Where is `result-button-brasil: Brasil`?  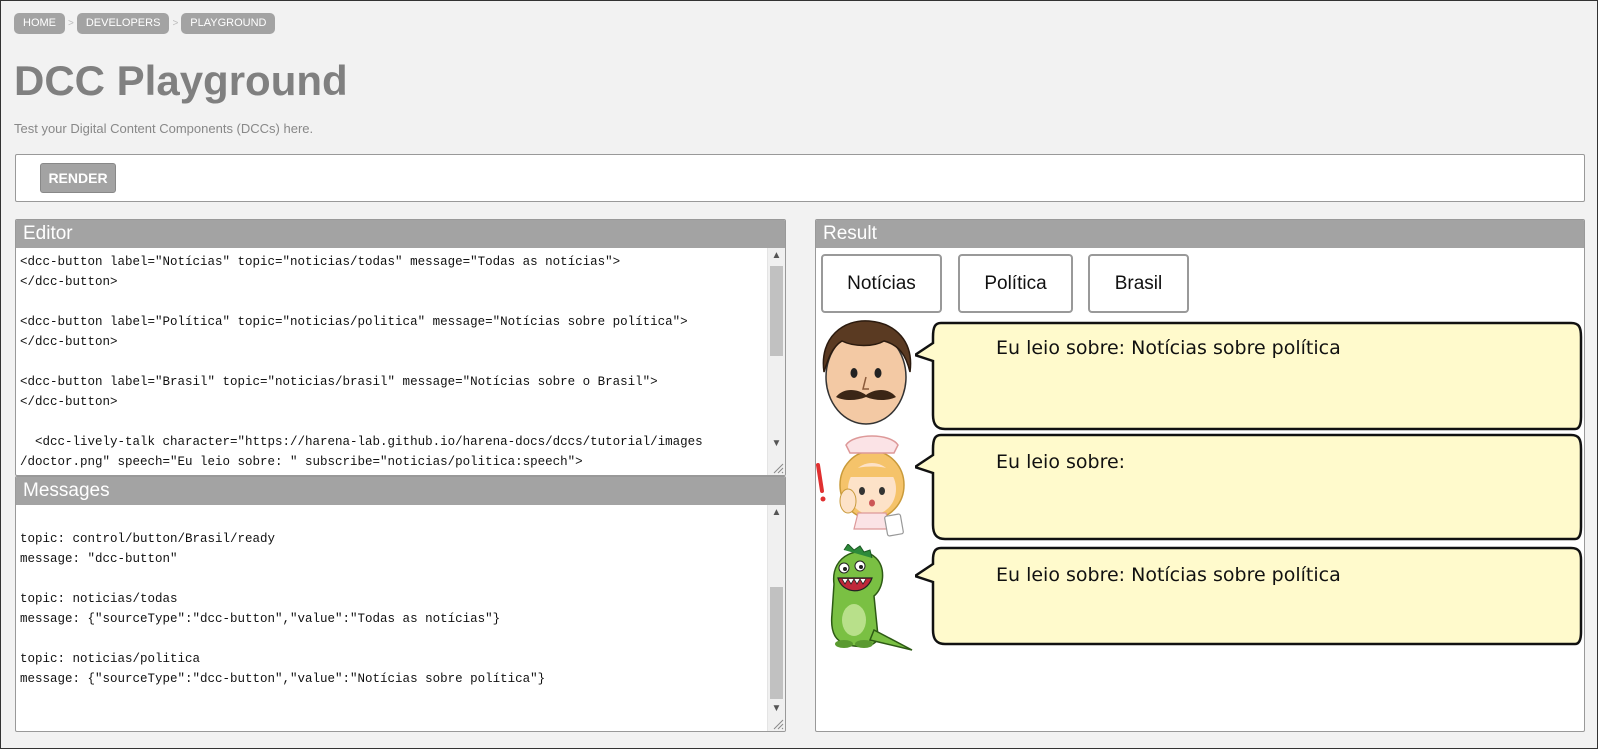
result-button-brasil: Brasil is located at coordinates (1138, 283).